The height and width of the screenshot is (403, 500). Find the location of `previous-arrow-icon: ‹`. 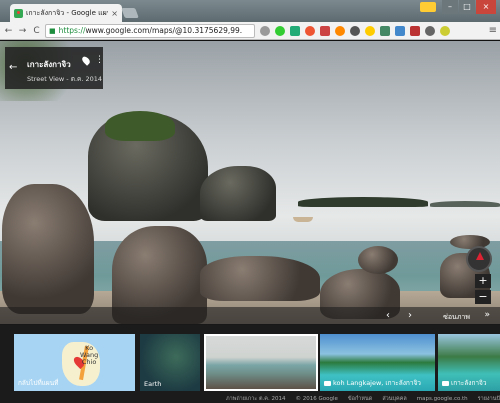

previous-arrow-icon: ‹ is located at coordinates (388, 315).